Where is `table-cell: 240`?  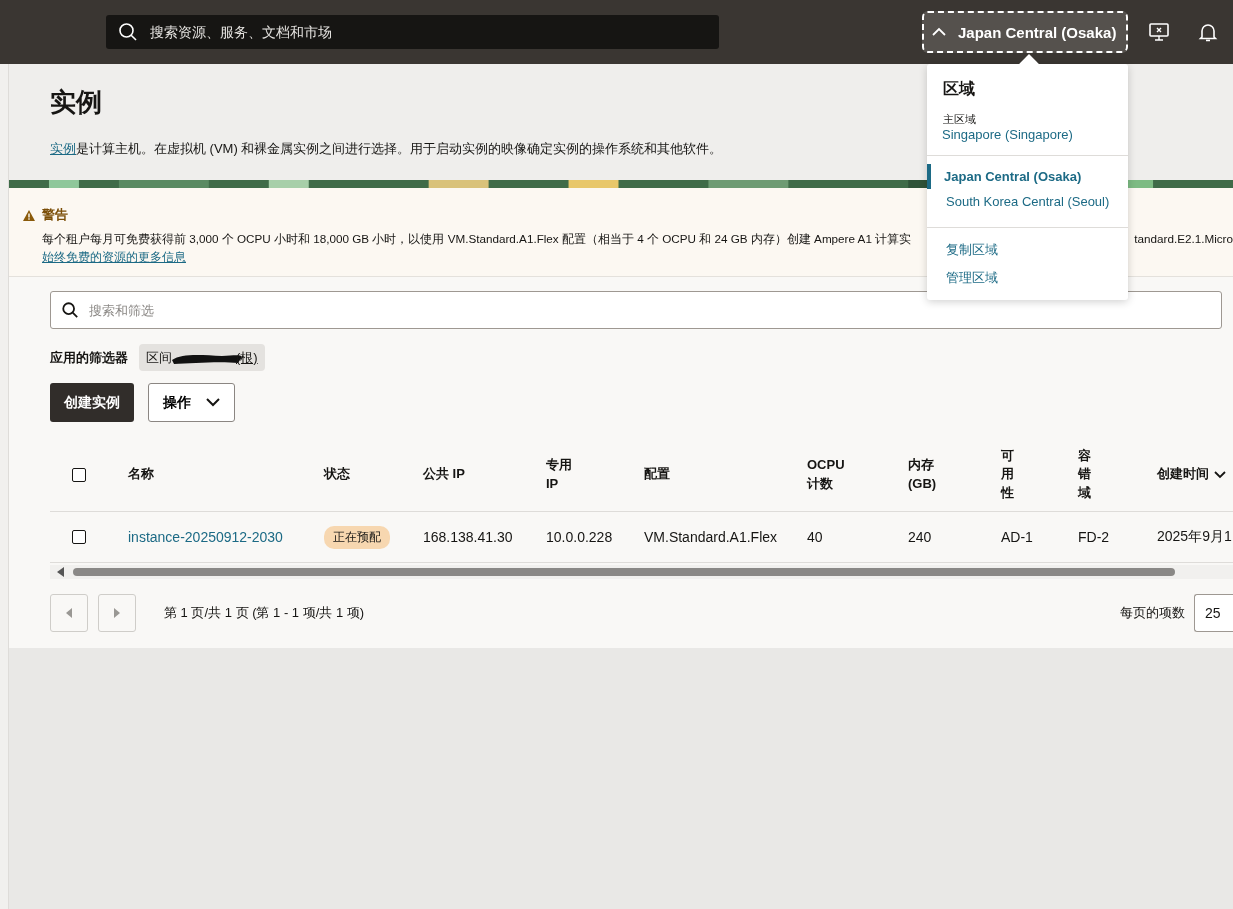
table-cell: 240 is located at coordinates (920, 537).